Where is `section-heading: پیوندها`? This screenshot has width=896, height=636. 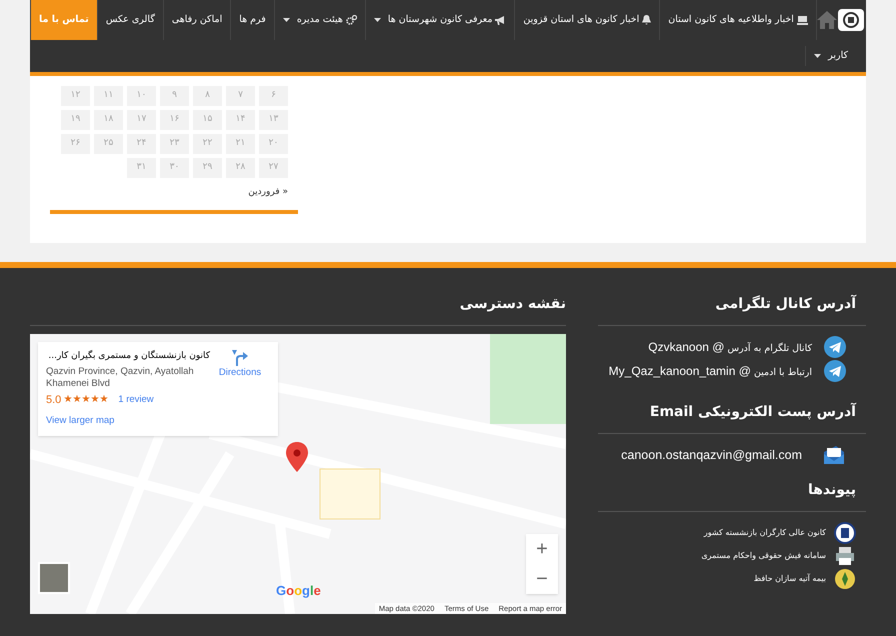 section-heading: پیوندها is located at coordinates (732, 496).